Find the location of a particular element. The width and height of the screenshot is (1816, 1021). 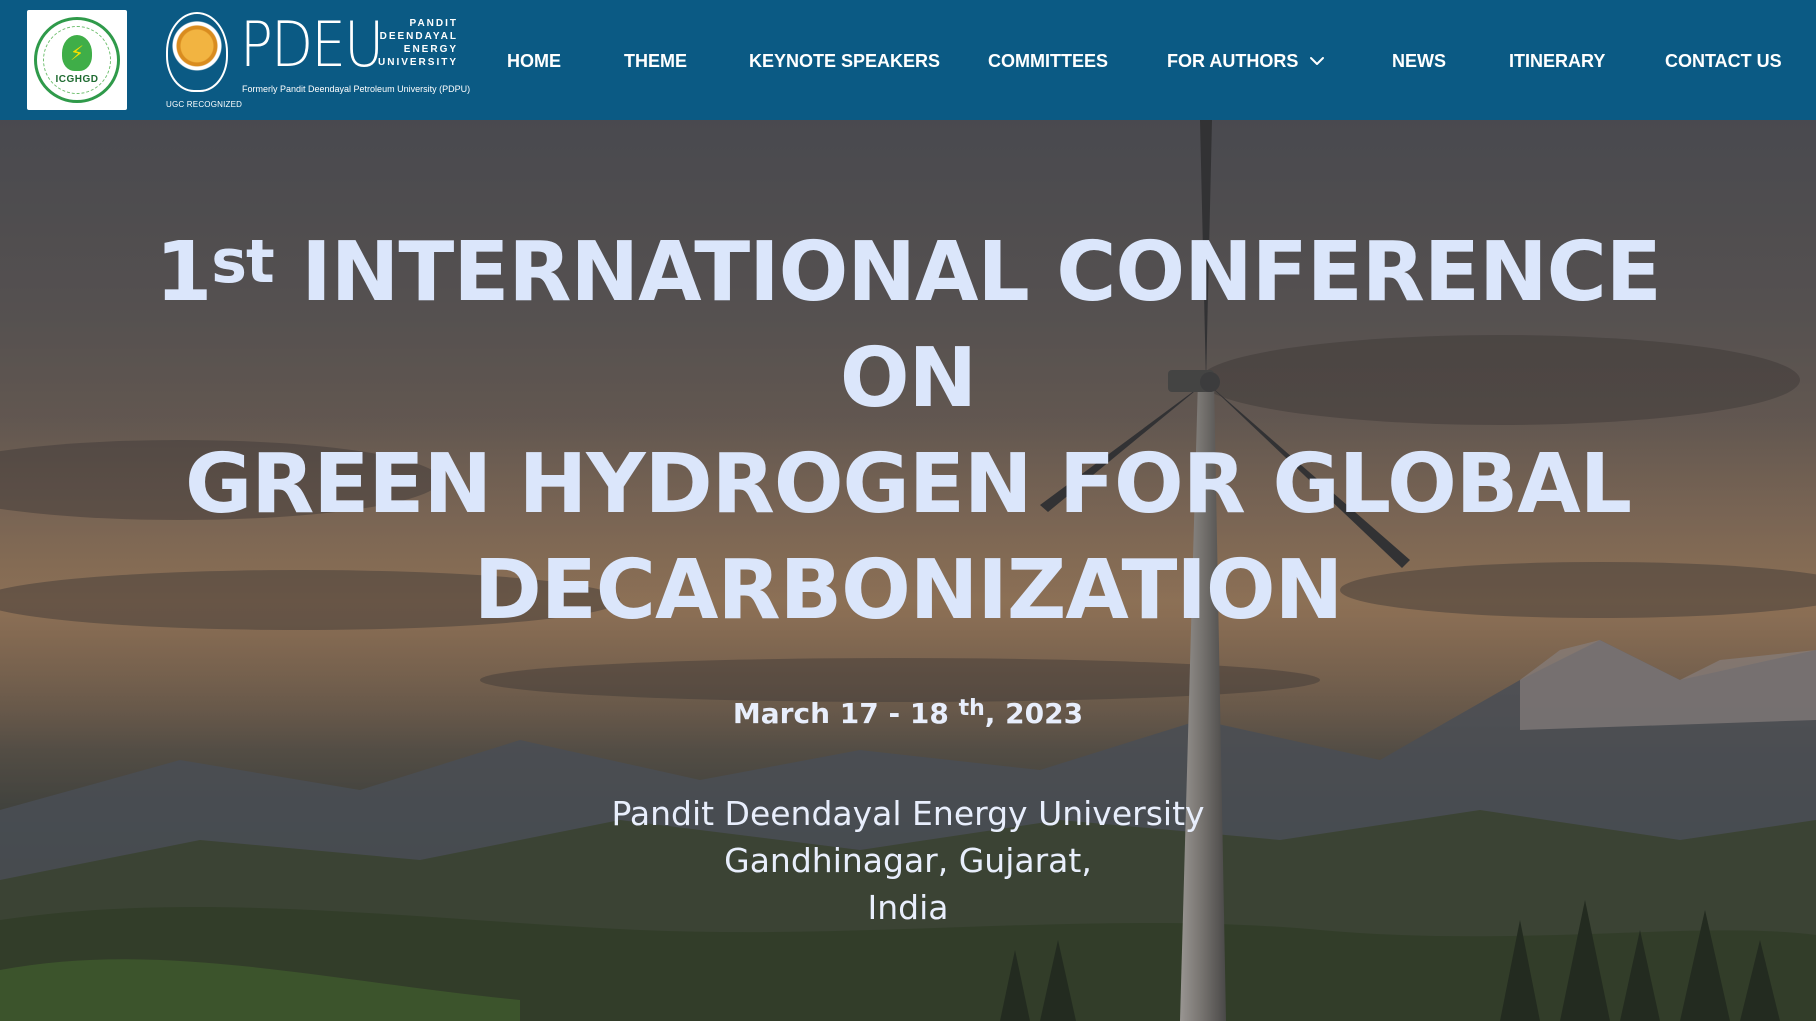

venue-line: India is located at coordinates (908, 907).